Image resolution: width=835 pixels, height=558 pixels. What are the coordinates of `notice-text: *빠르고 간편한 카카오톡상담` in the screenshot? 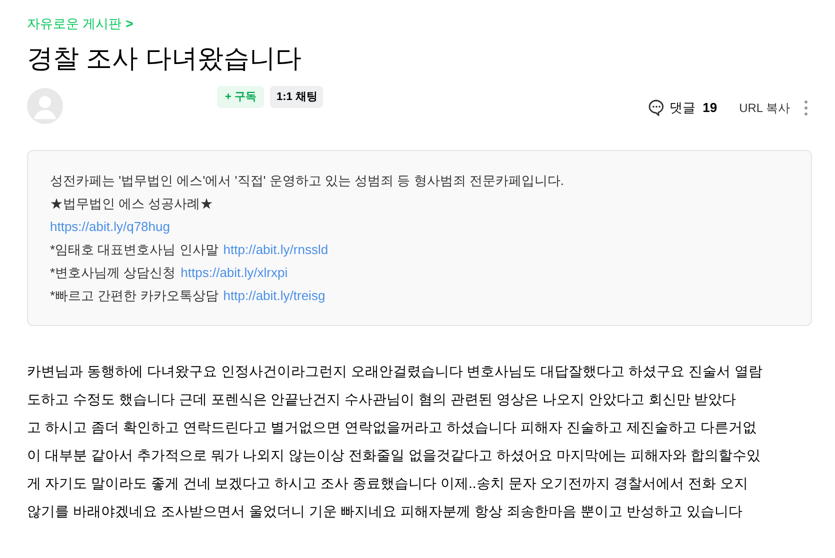 It's located at (134, 295).